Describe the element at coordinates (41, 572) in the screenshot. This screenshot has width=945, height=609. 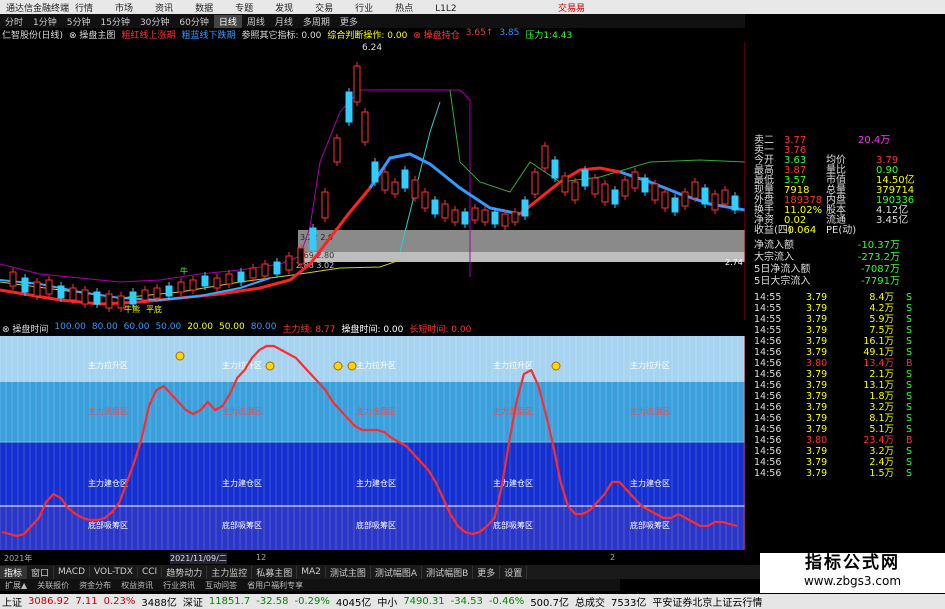
I see `indicator-tab-1: 窗口` at that location.